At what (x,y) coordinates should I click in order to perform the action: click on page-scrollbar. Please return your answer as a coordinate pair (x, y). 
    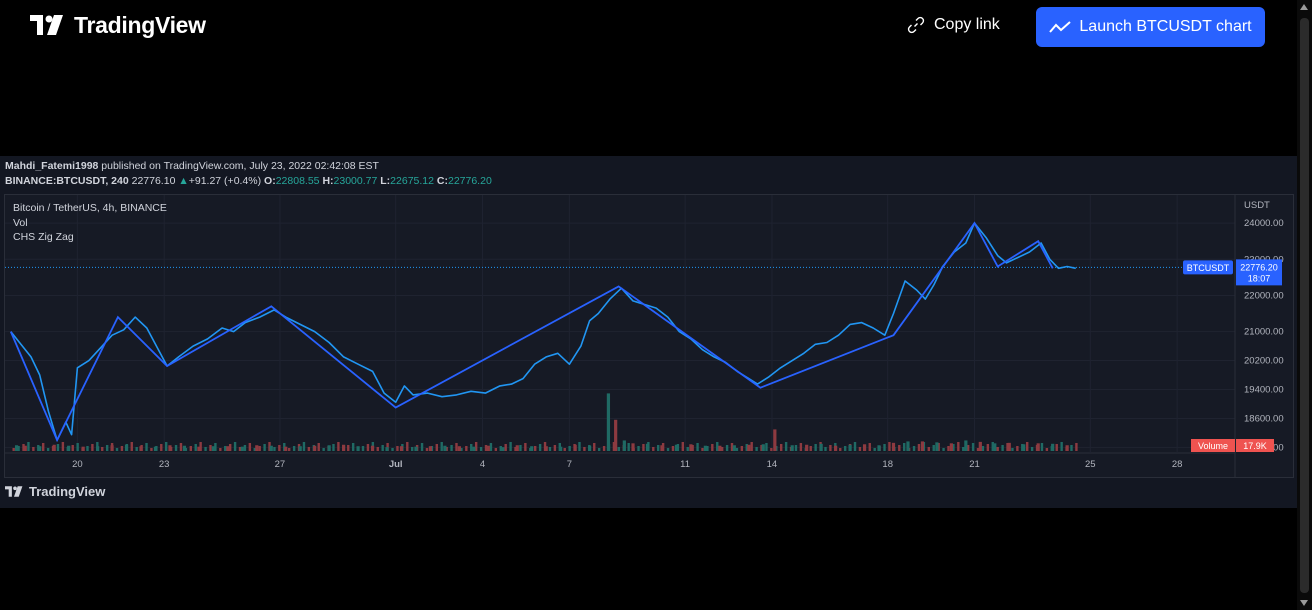
    Looking at the image, I should click on (1304, 305).